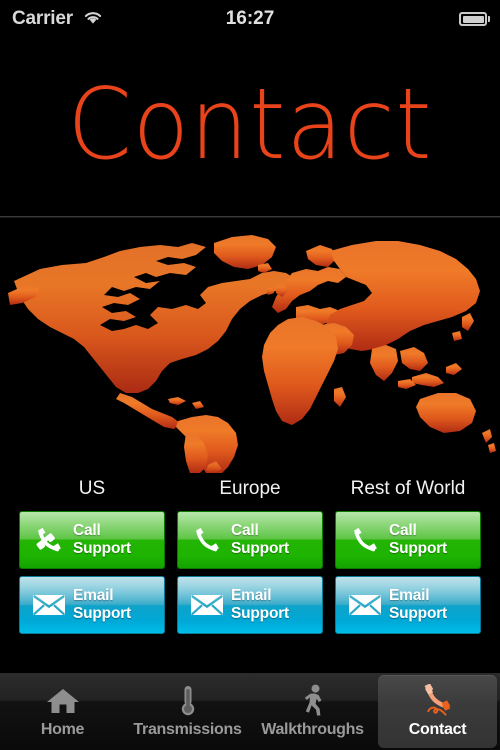 Image resolution: width=500 pixels, height=750 pixels. I want to click on page-title: Contact, so click(250, 124).